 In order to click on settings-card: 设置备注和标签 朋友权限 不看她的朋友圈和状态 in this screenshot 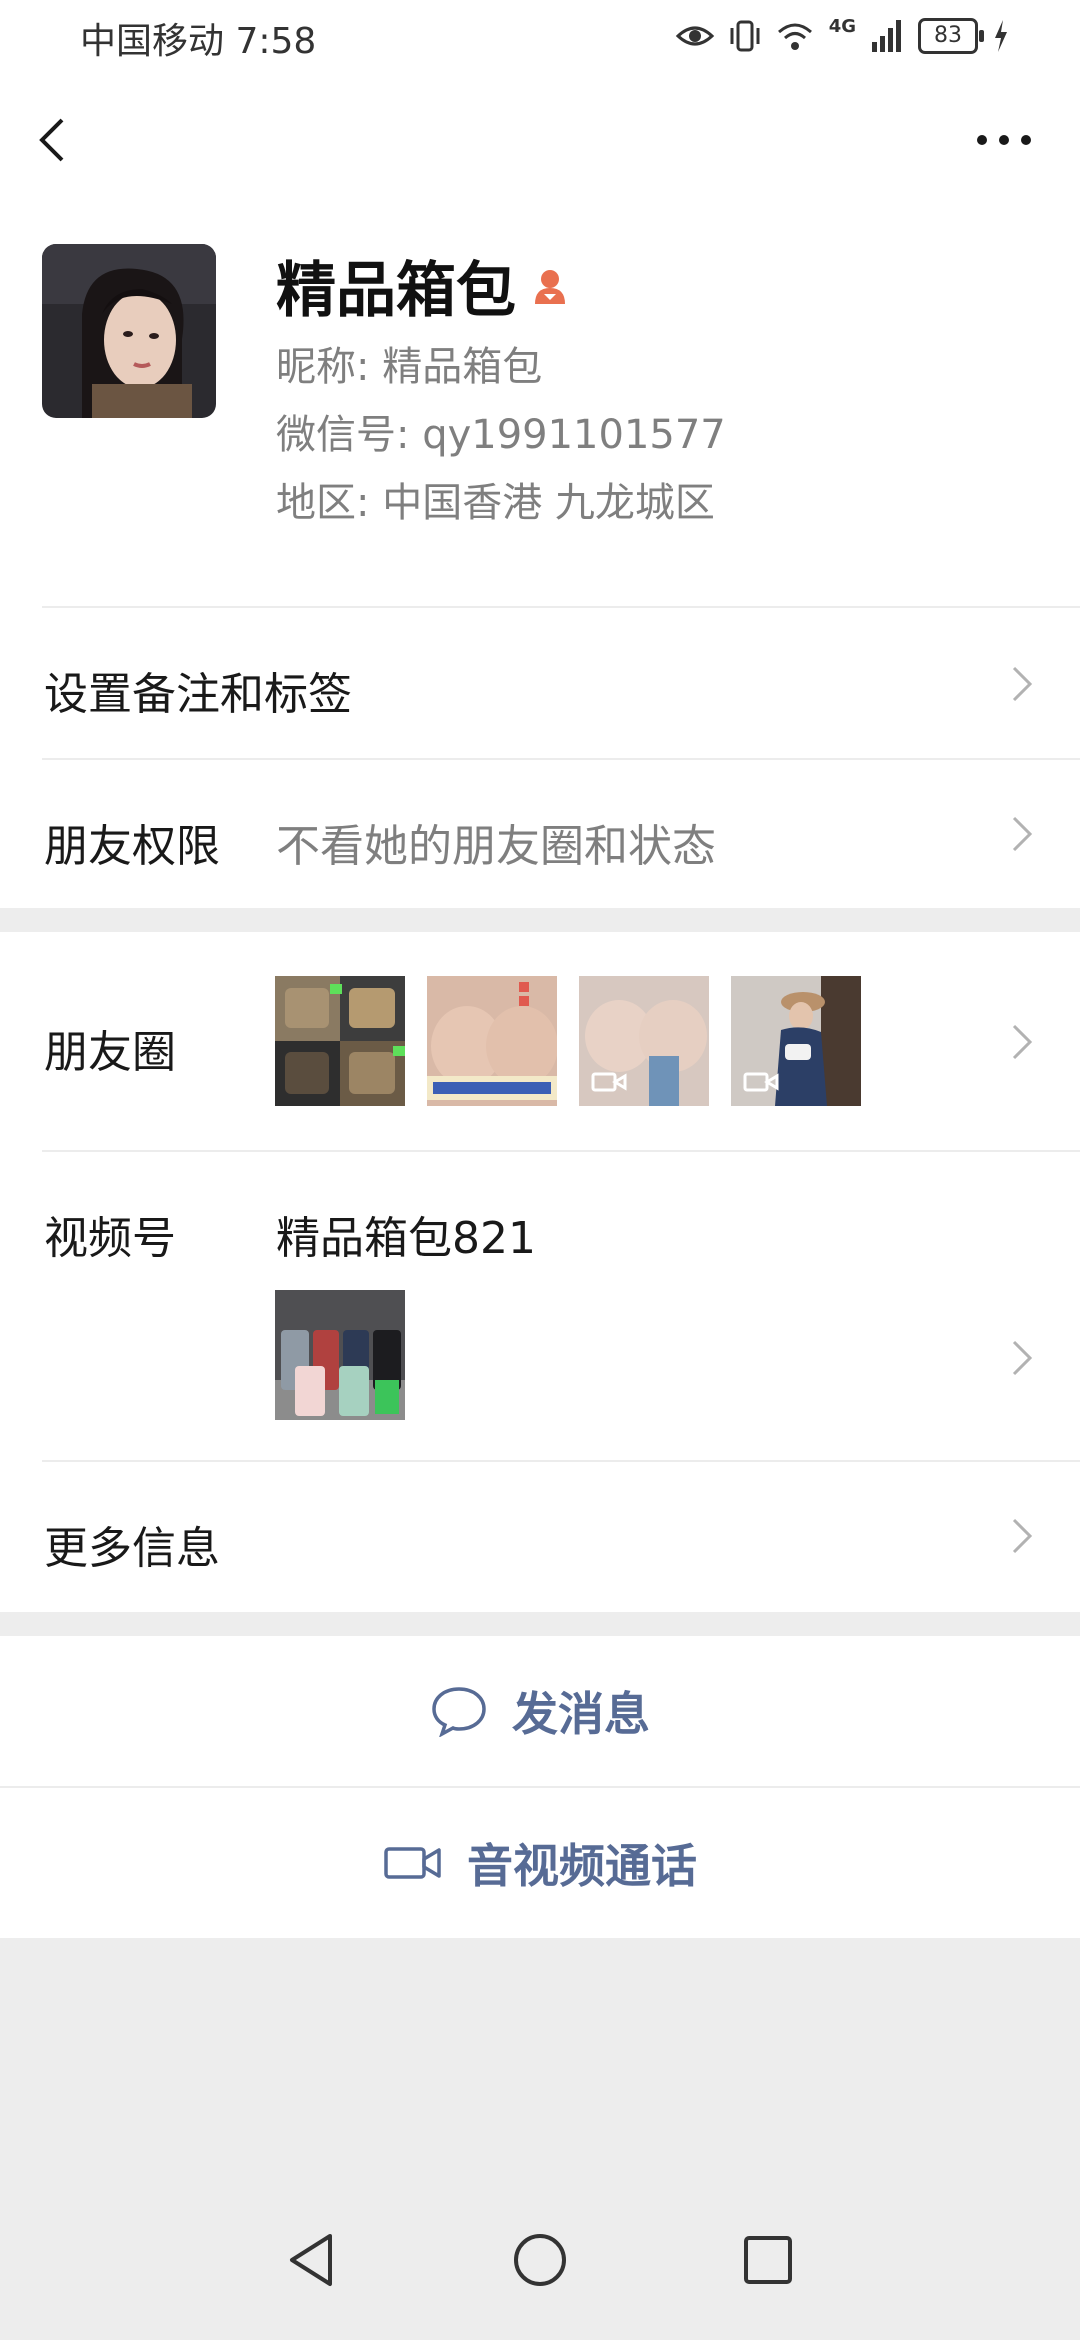, I will do `click(540, 758)`.